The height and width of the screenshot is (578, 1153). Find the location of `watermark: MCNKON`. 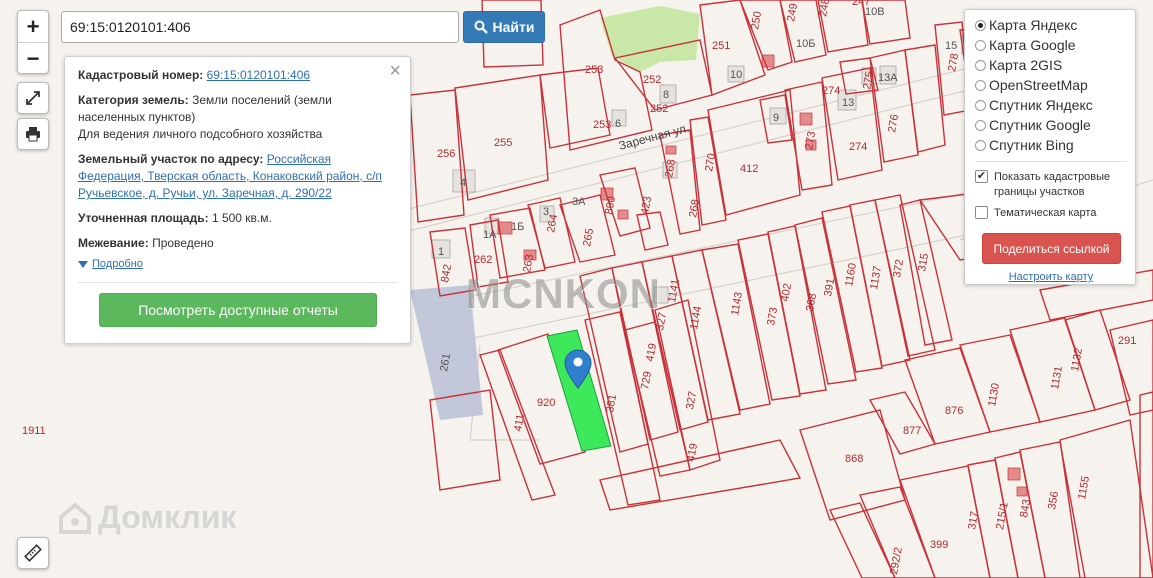

watermark: MCNKON is located at coordinates (563, 293).